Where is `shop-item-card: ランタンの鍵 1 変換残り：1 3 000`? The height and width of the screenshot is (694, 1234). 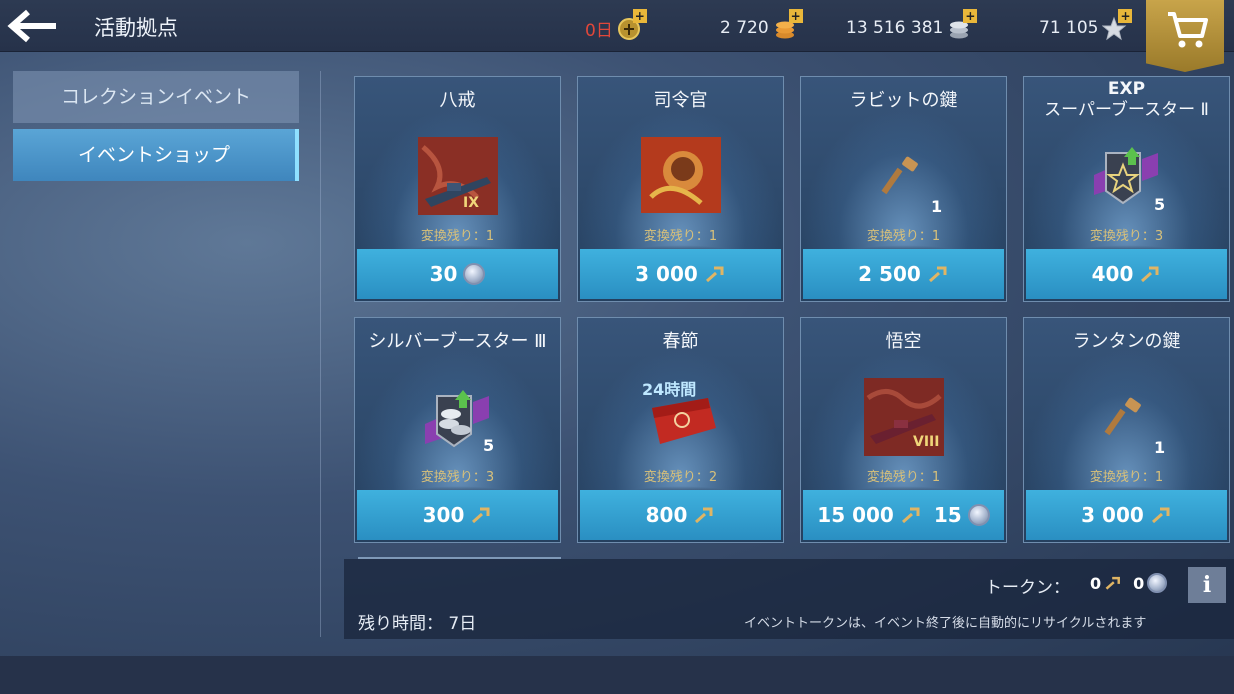
shop-item-card: ランタンの鍵 1 変換残り：1 3 000 is located at coordinates (1126, 430).